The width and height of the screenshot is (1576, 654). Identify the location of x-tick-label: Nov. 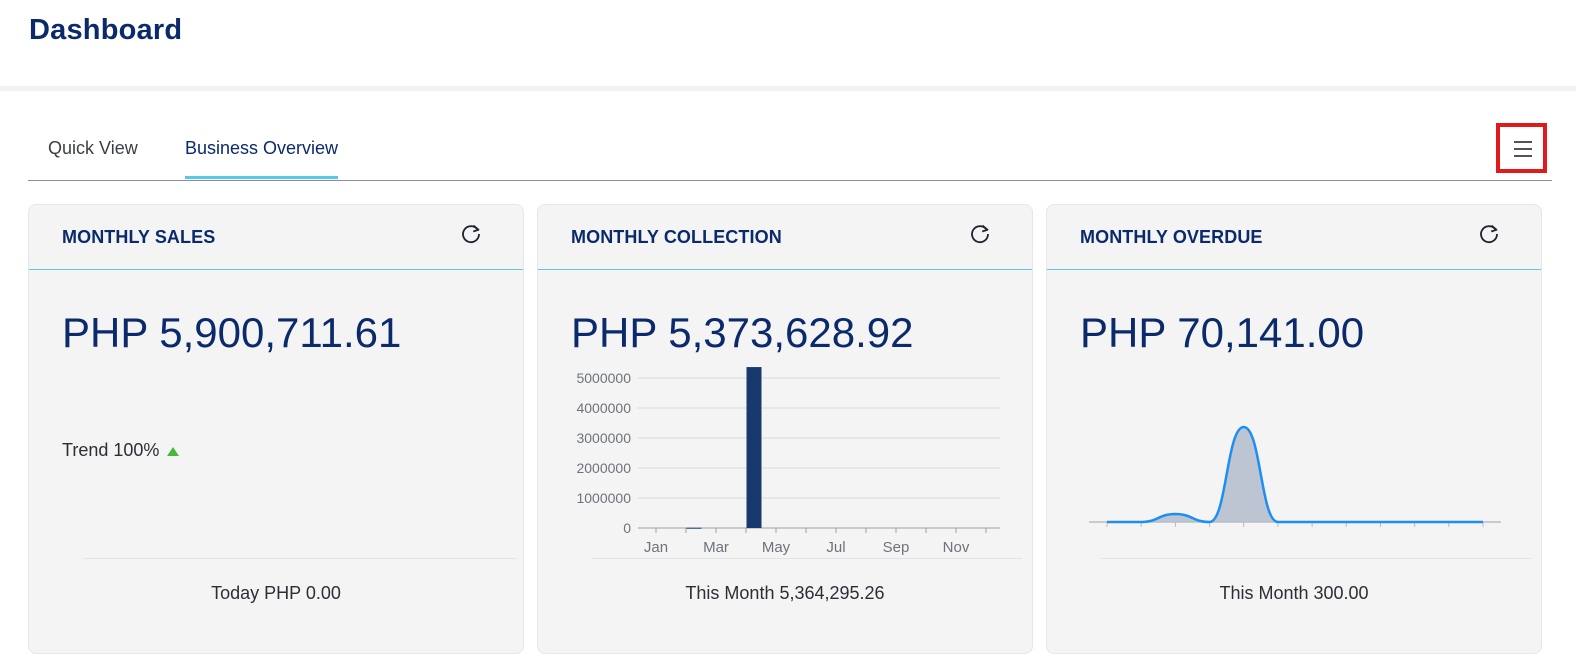
(956, 547).